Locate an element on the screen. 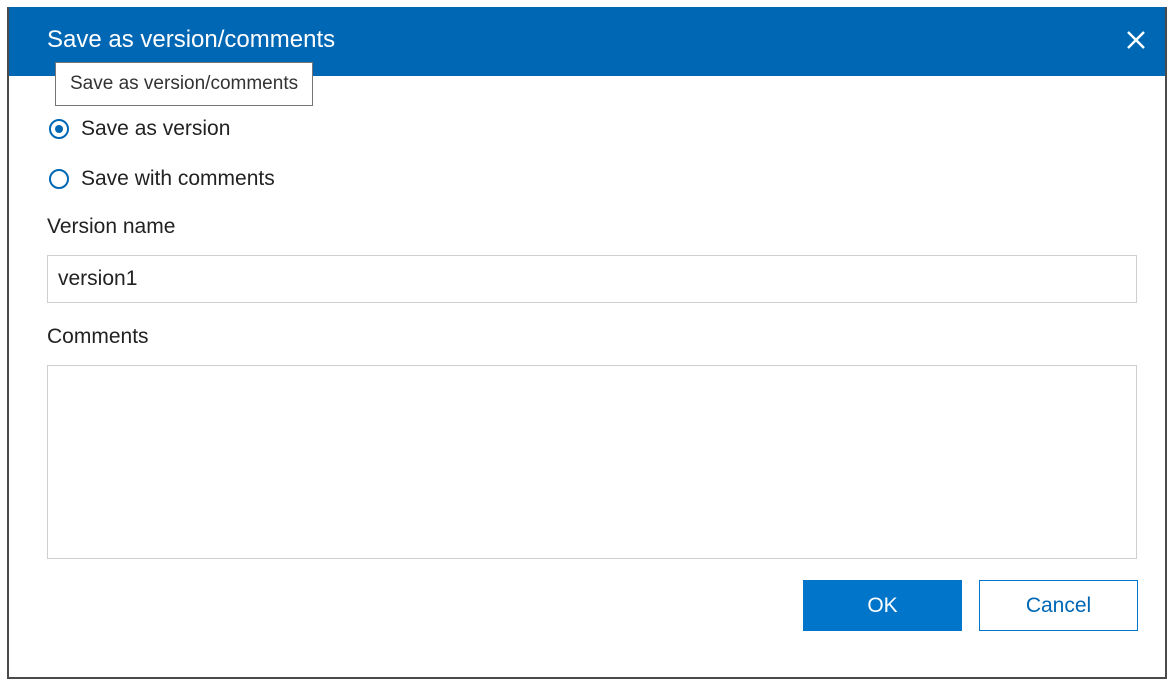 The height and width of the screenshot is (681, 1170). radio-save-as-version: Save as version is located at coordinates (139, 129).